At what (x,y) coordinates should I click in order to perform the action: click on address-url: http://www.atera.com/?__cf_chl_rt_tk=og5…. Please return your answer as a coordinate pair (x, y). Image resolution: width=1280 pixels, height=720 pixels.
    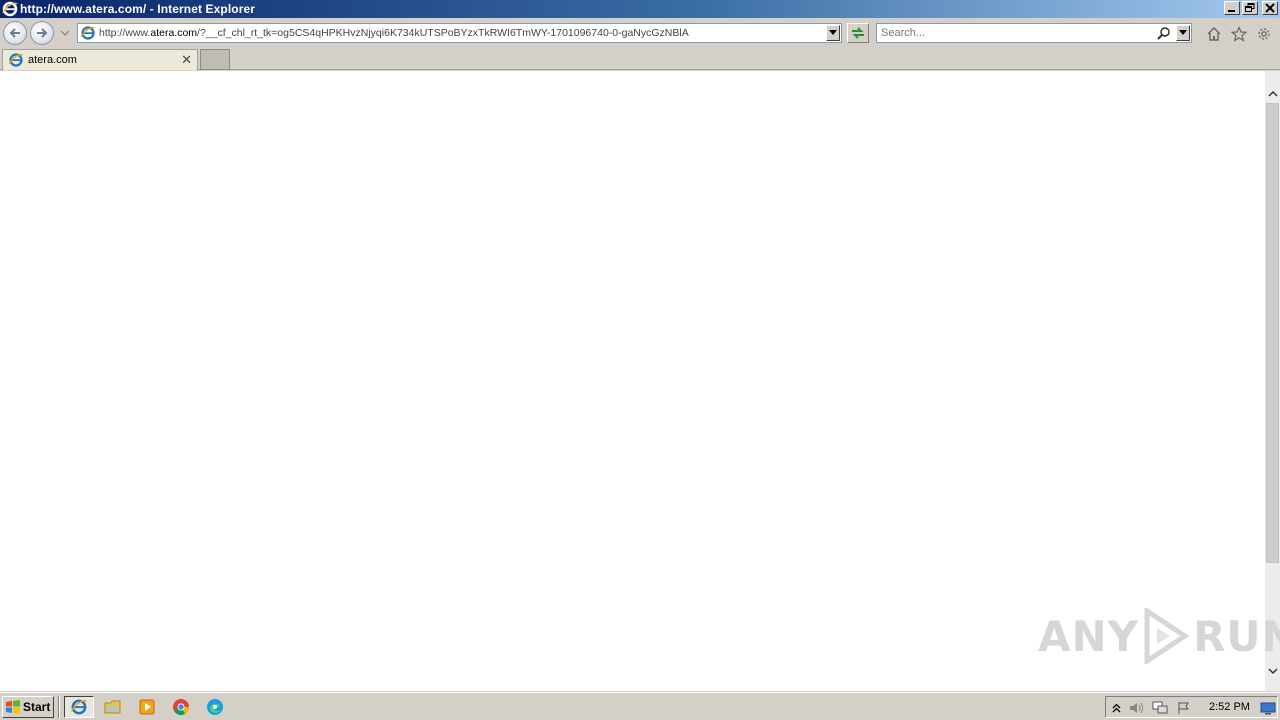
    Looking at the image, I should click on (394, 33).